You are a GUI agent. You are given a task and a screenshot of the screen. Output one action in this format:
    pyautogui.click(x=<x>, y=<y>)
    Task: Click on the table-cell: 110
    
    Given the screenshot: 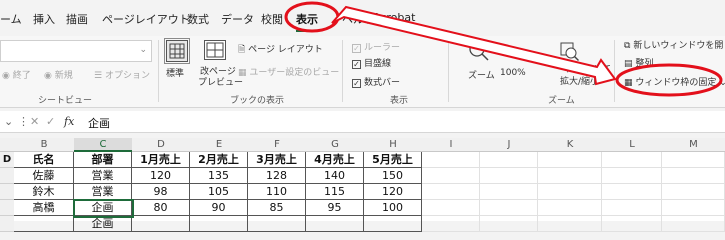 What is the action you would take?
    pyautogui.click(x=277, y=192)
    